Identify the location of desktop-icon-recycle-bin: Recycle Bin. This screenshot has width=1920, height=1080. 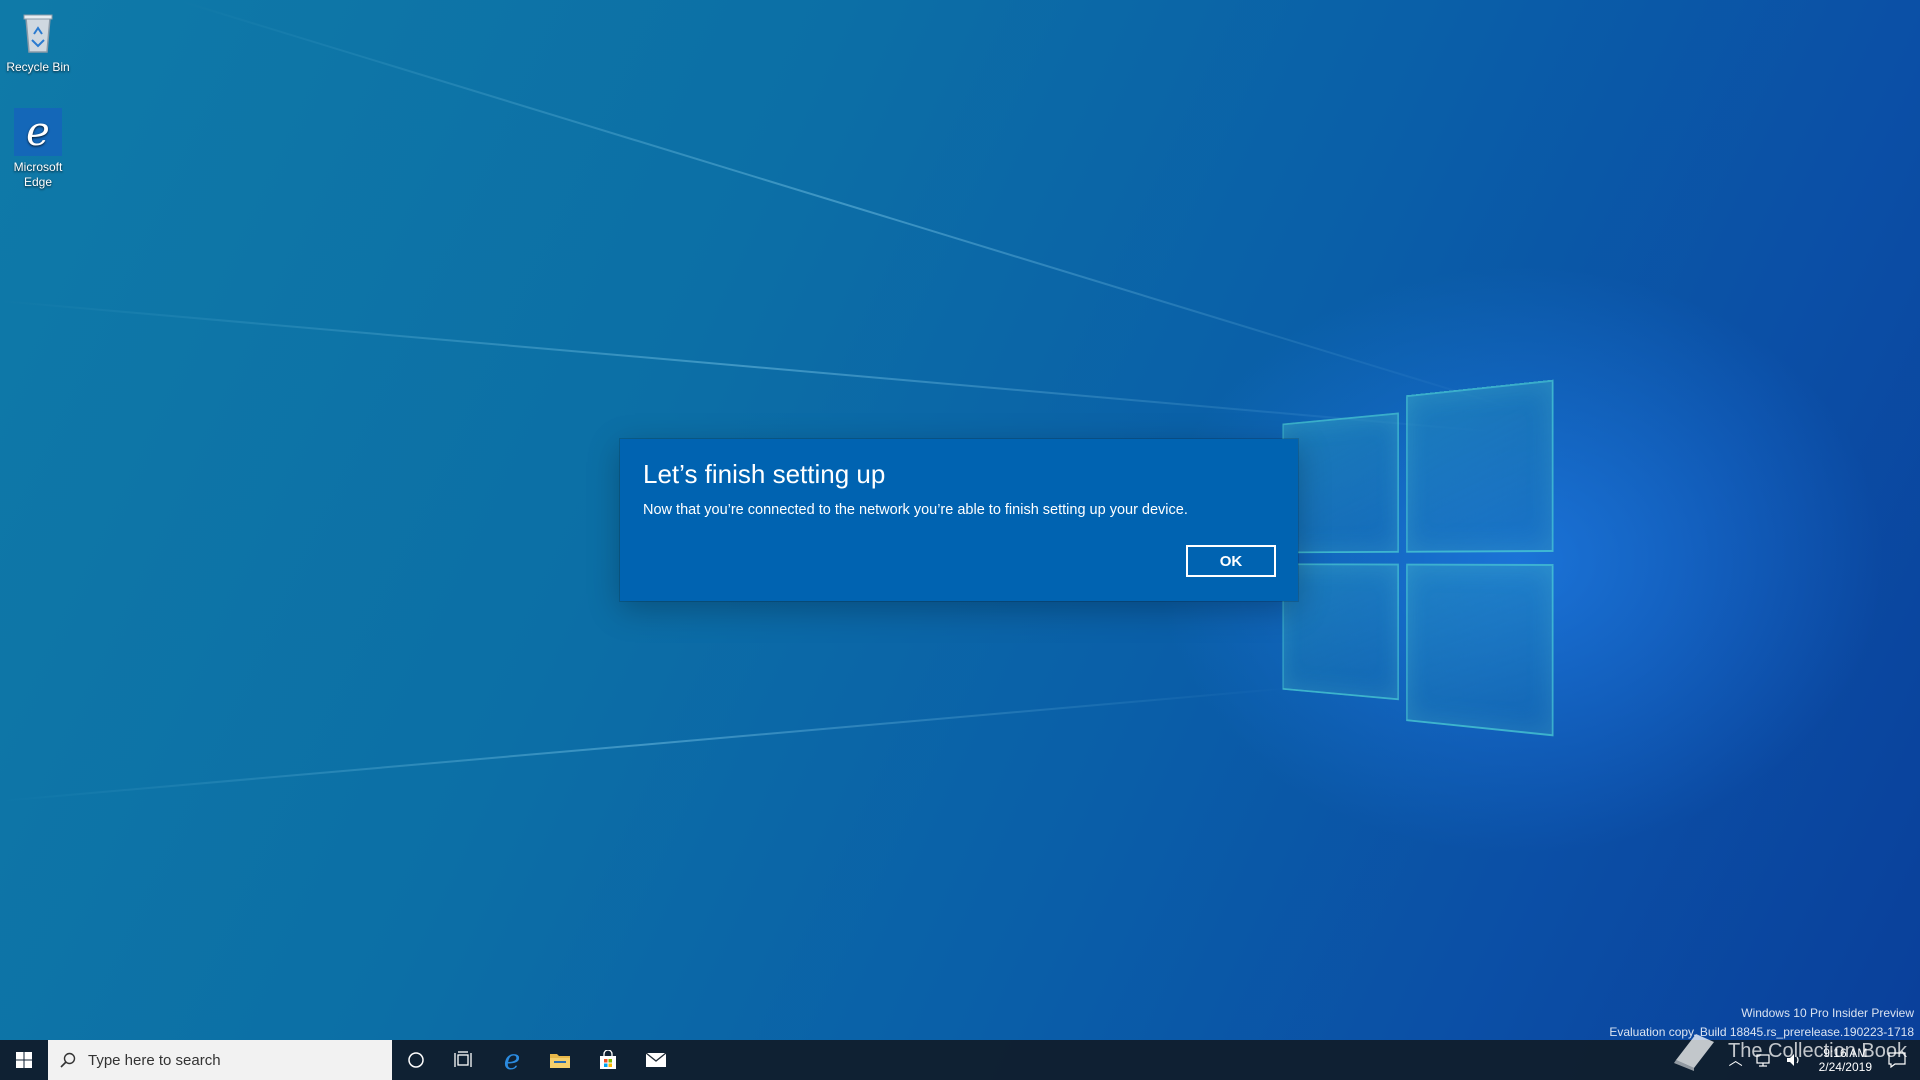
(38, 41).